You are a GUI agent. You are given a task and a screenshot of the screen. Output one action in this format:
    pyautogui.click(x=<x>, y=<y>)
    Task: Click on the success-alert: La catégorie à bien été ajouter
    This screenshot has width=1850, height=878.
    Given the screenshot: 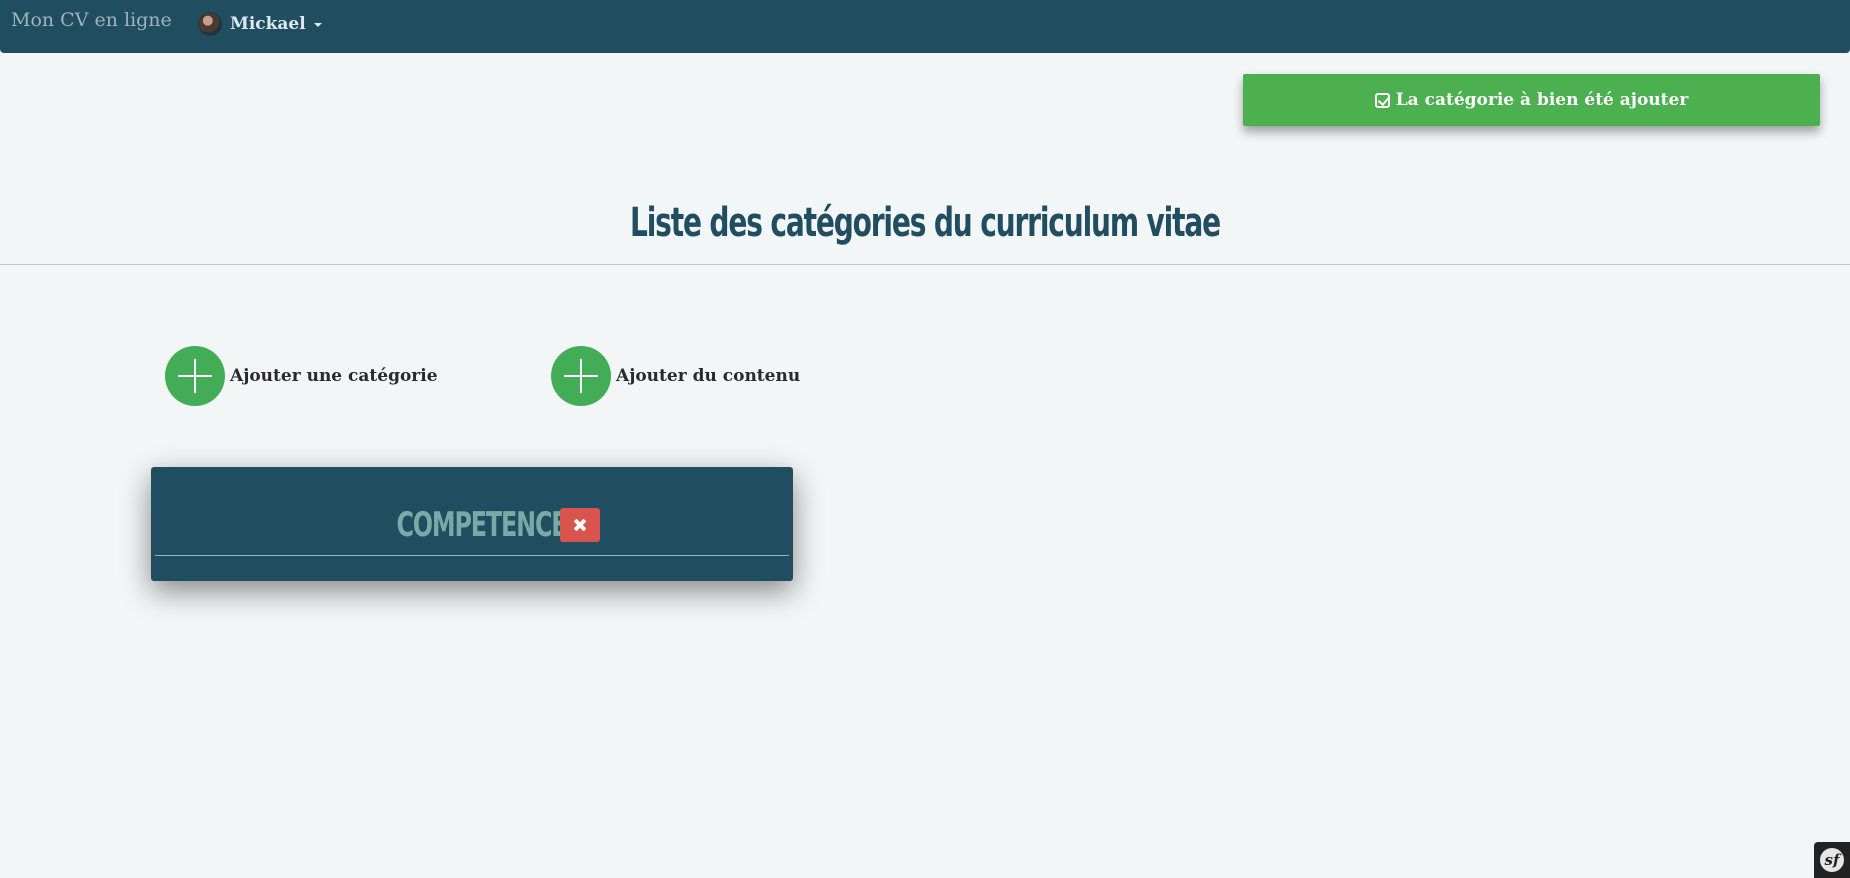 What is the action you would take?
    pyautogui.click(x=1531, y=100)
    